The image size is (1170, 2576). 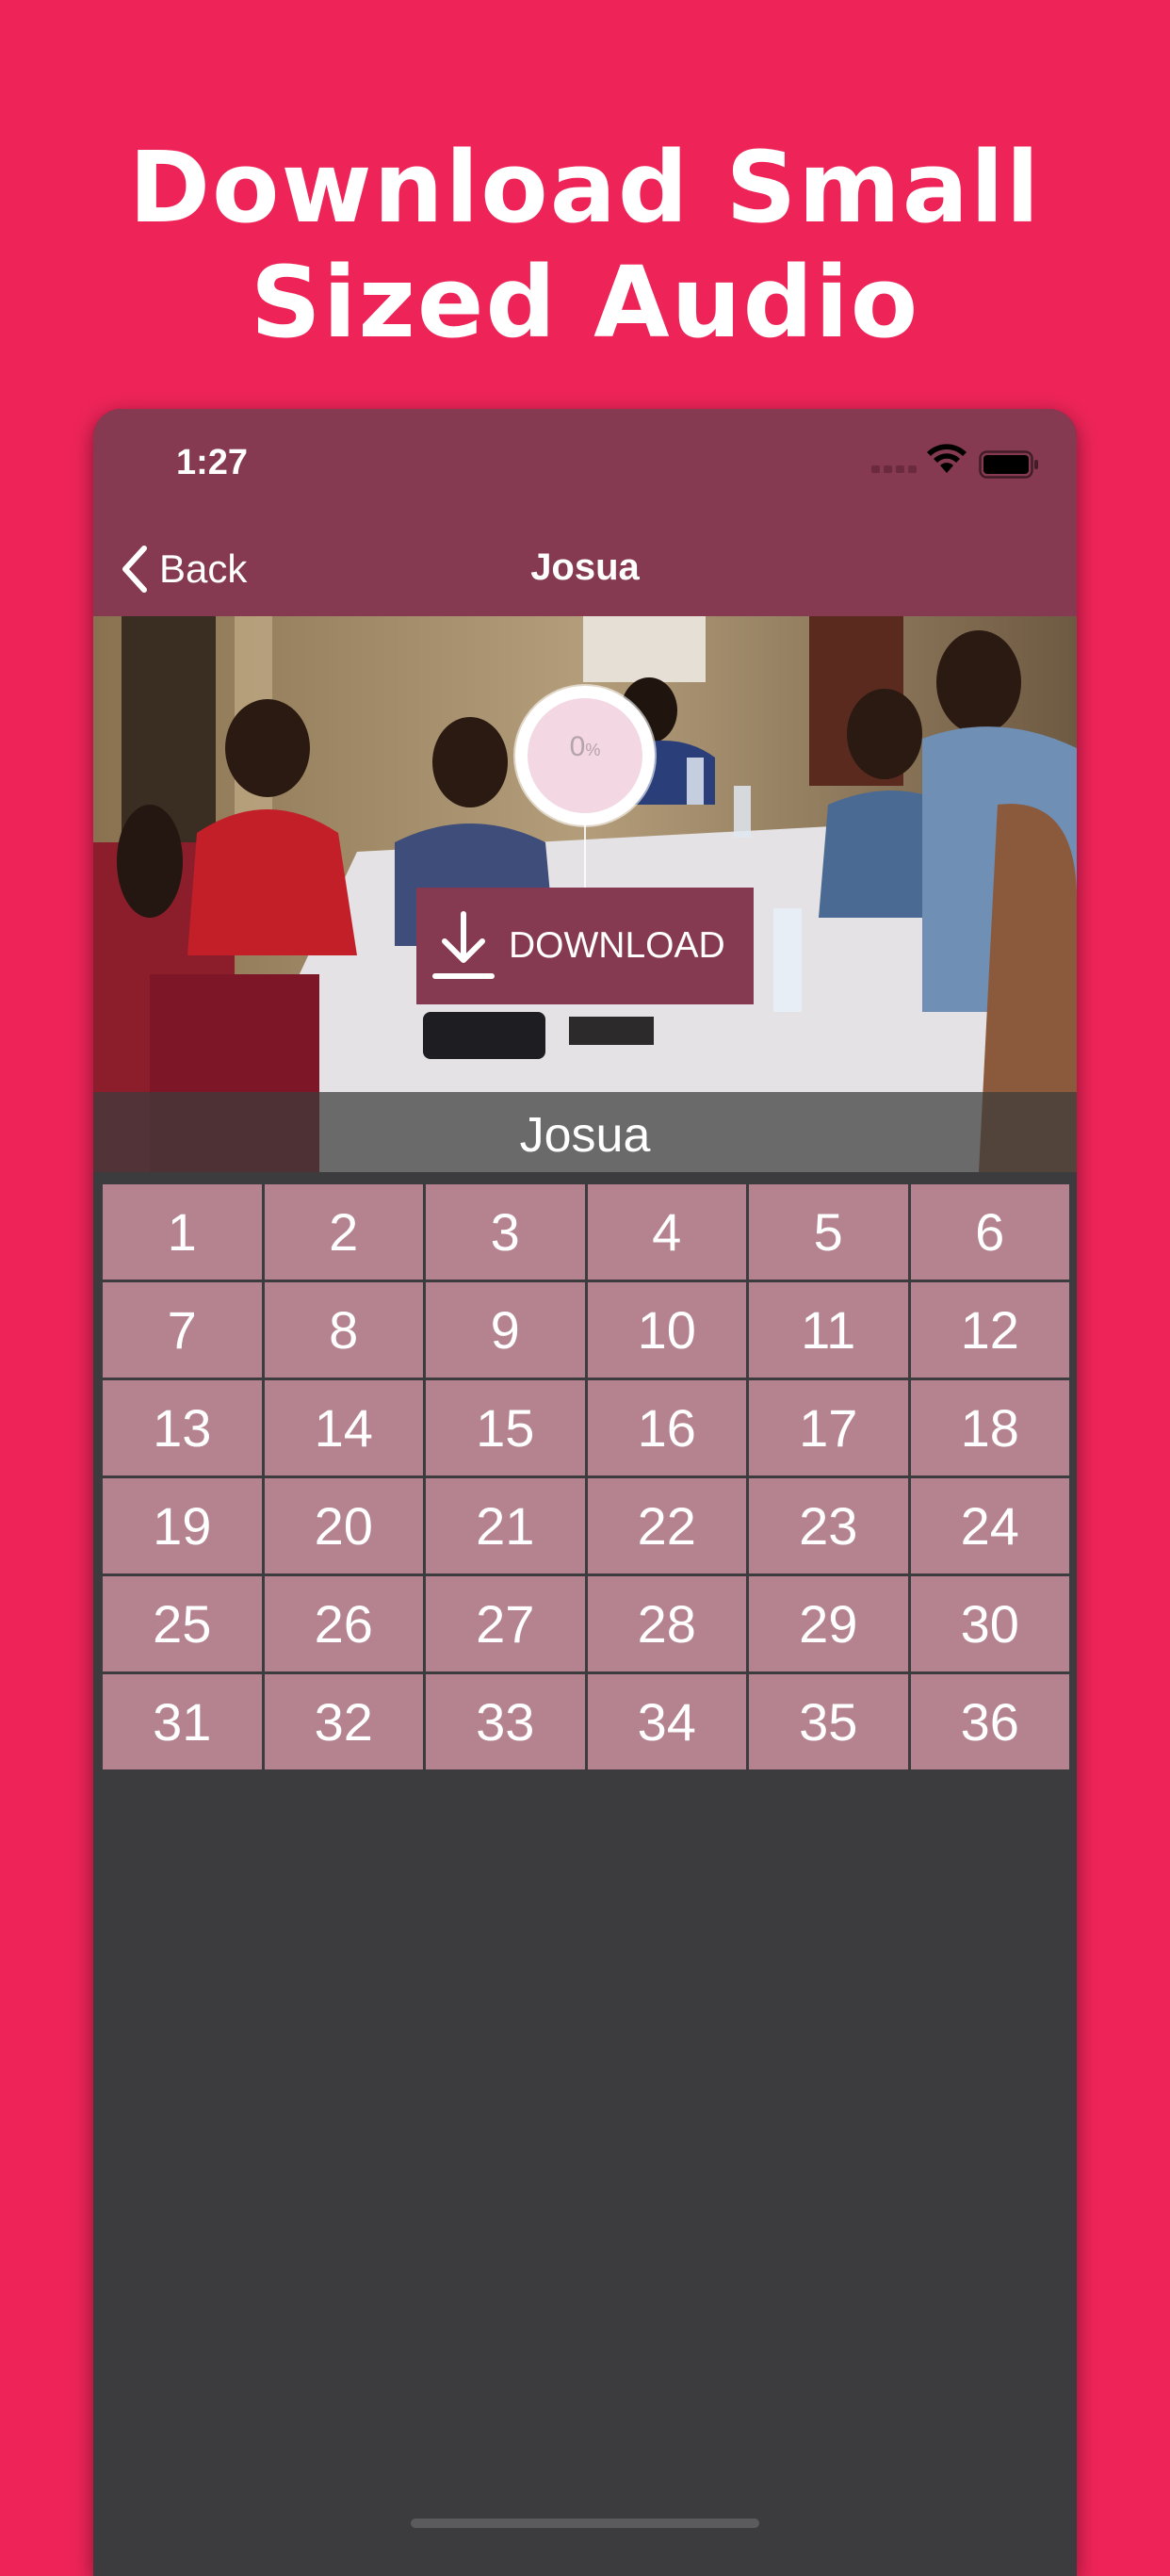 What do you see at coordinates (593, 750) in the screenshot?
I see `progress-unit: %` at bounding box center [593, 750].